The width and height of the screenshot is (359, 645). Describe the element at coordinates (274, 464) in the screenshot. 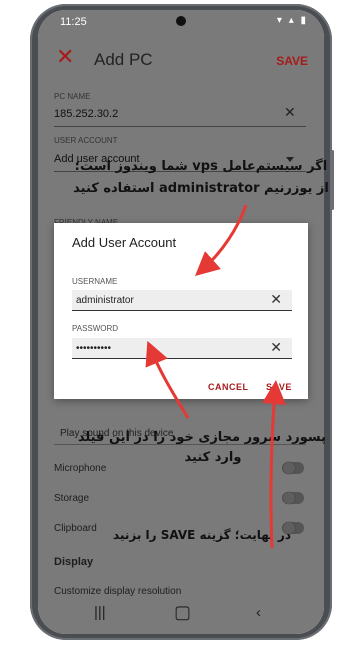

I see `arrow-to-save` at that location.